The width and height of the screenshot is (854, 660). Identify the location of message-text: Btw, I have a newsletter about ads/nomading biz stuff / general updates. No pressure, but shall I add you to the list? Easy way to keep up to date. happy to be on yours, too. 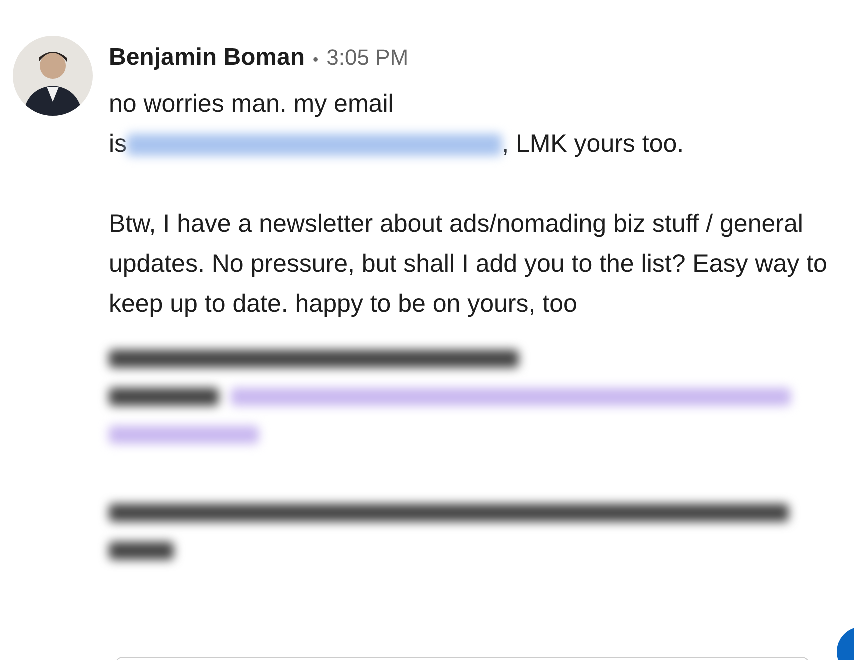
(468, 264).